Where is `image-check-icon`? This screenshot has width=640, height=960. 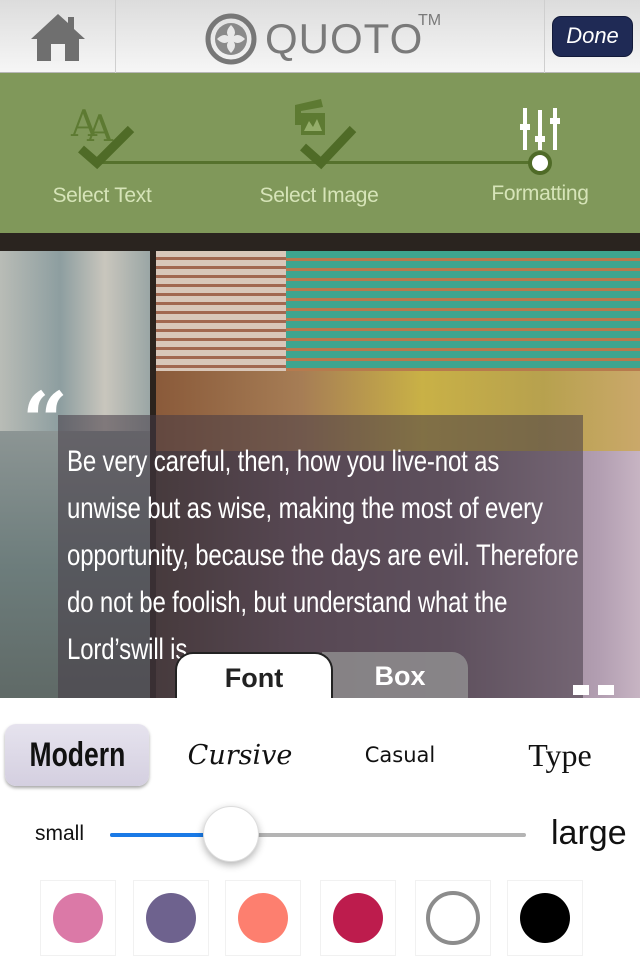 image-check-icon is located at coordinates (326, 134).